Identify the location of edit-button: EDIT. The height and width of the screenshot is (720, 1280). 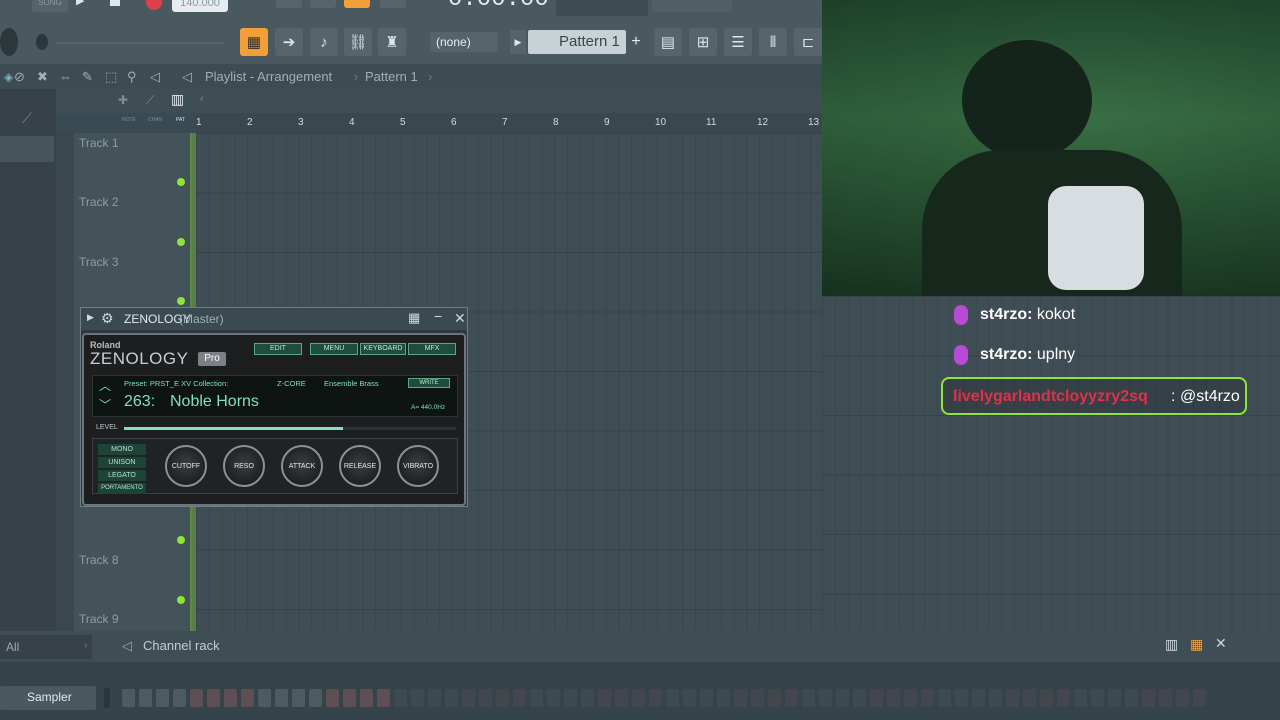
(278, 349).